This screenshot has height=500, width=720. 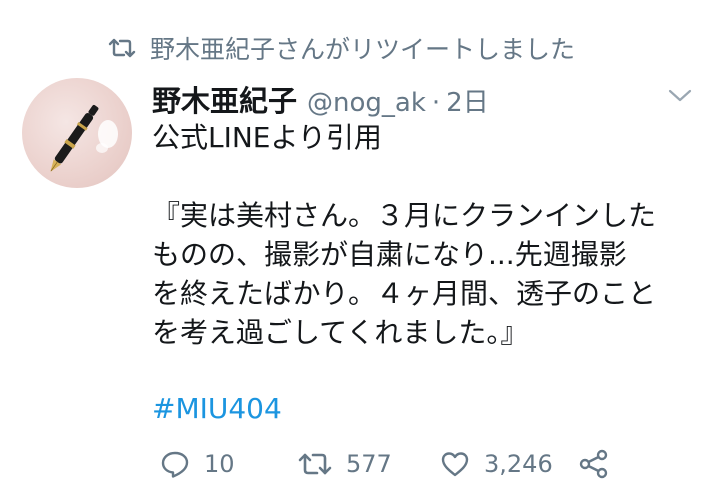 I want to click on retweet-button: 577, so click(x=345, y=464).